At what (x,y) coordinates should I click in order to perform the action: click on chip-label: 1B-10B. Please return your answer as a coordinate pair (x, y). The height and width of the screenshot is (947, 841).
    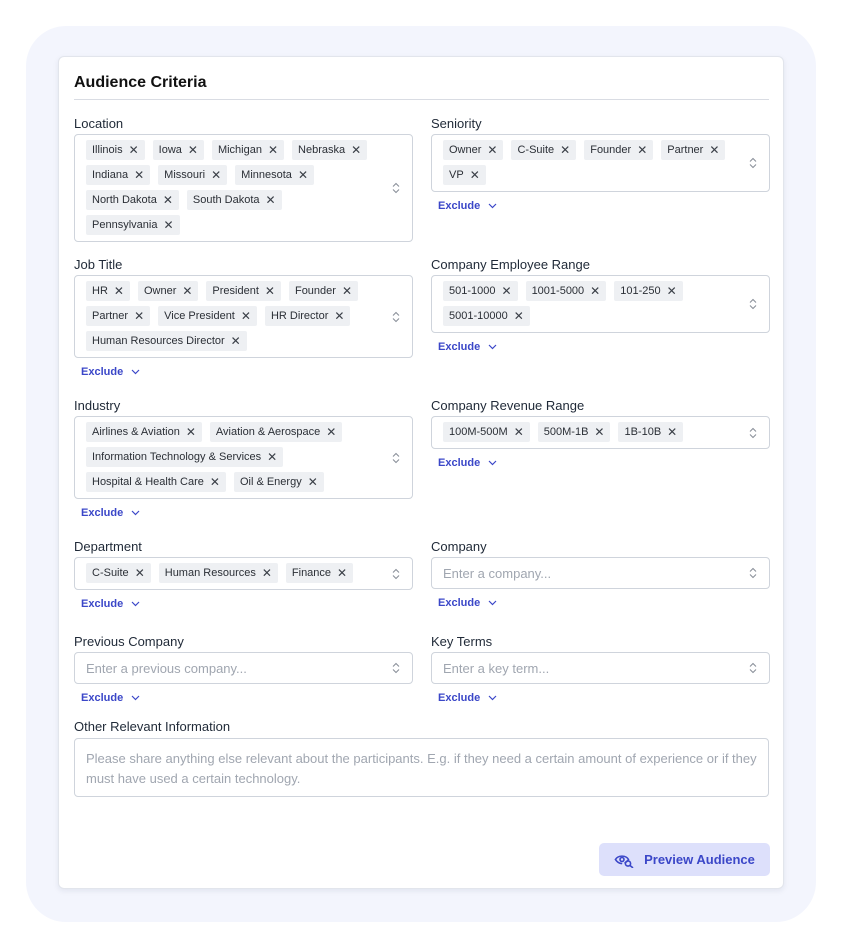
    Looking at the image, I should click on (643, 432).